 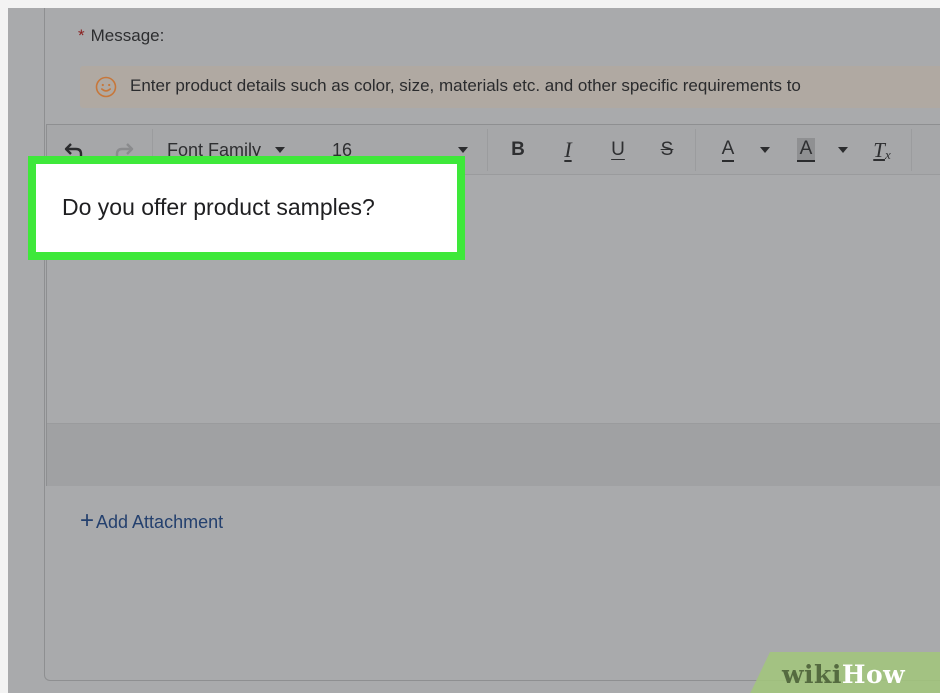 I want to click on italic-label: I, so click(x=568, y=149).